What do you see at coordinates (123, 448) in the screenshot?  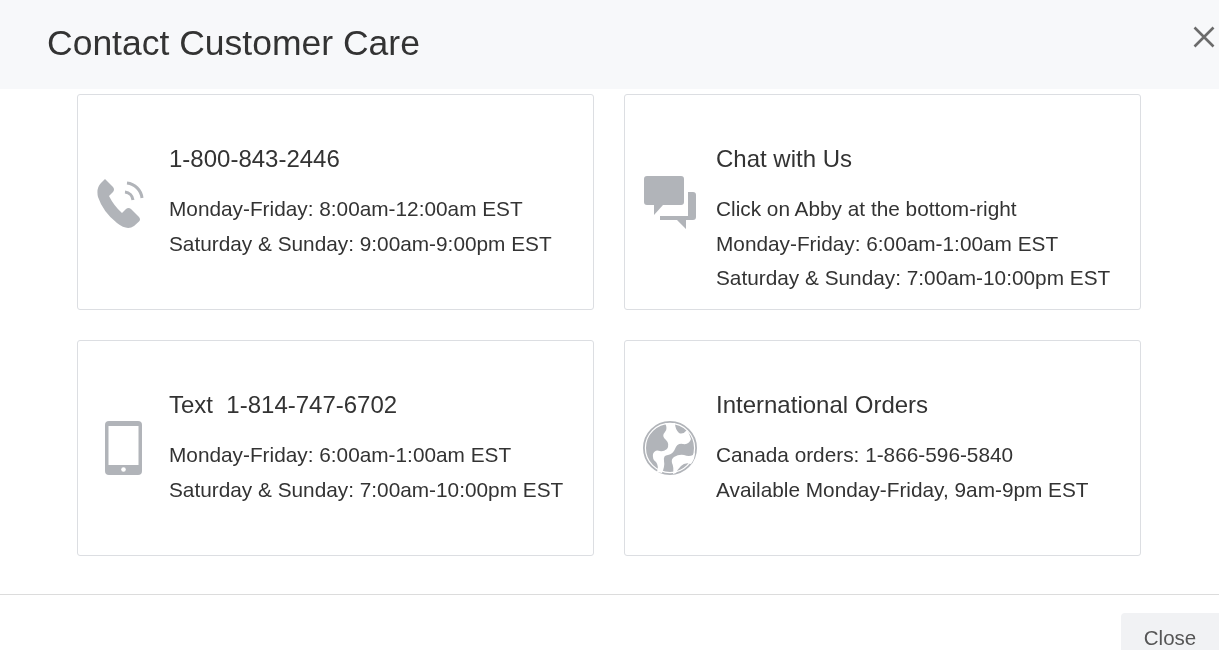 I see `mobile-phone-icon` at bounding box center [123, 448].